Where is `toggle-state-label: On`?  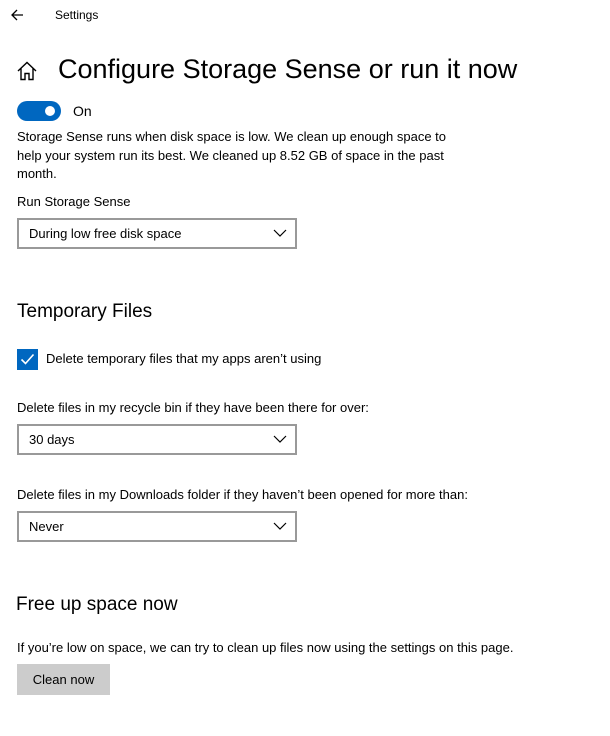 toggle-state-label: On is located at coordinates (82, 111).